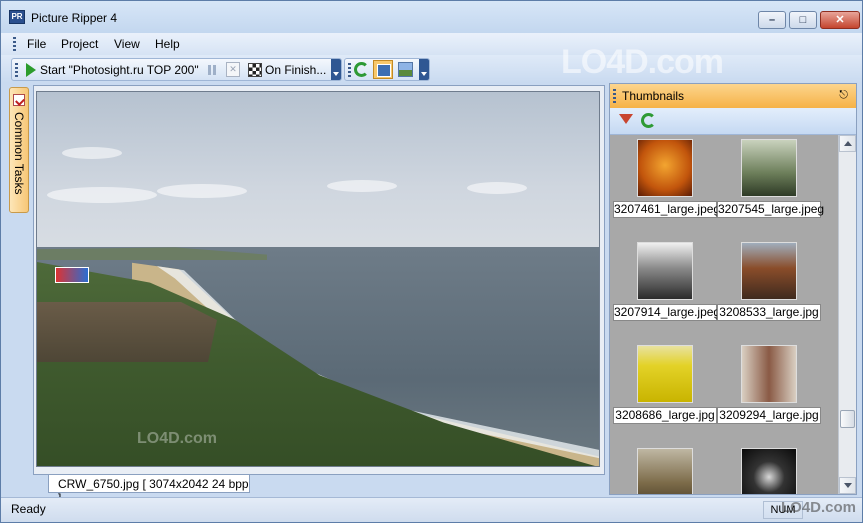  I want to click on thumbnail-item: 3207545_large.jpeg, so click(771, 187).